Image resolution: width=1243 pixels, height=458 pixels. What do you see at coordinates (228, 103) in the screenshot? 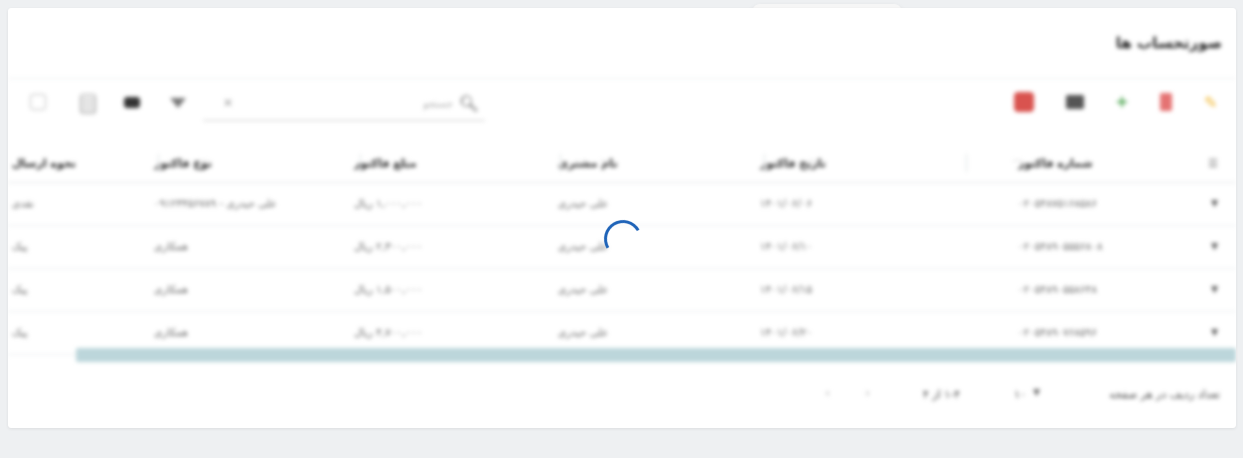
I see `close-icon: ✕` at bounding box center [228, 103].